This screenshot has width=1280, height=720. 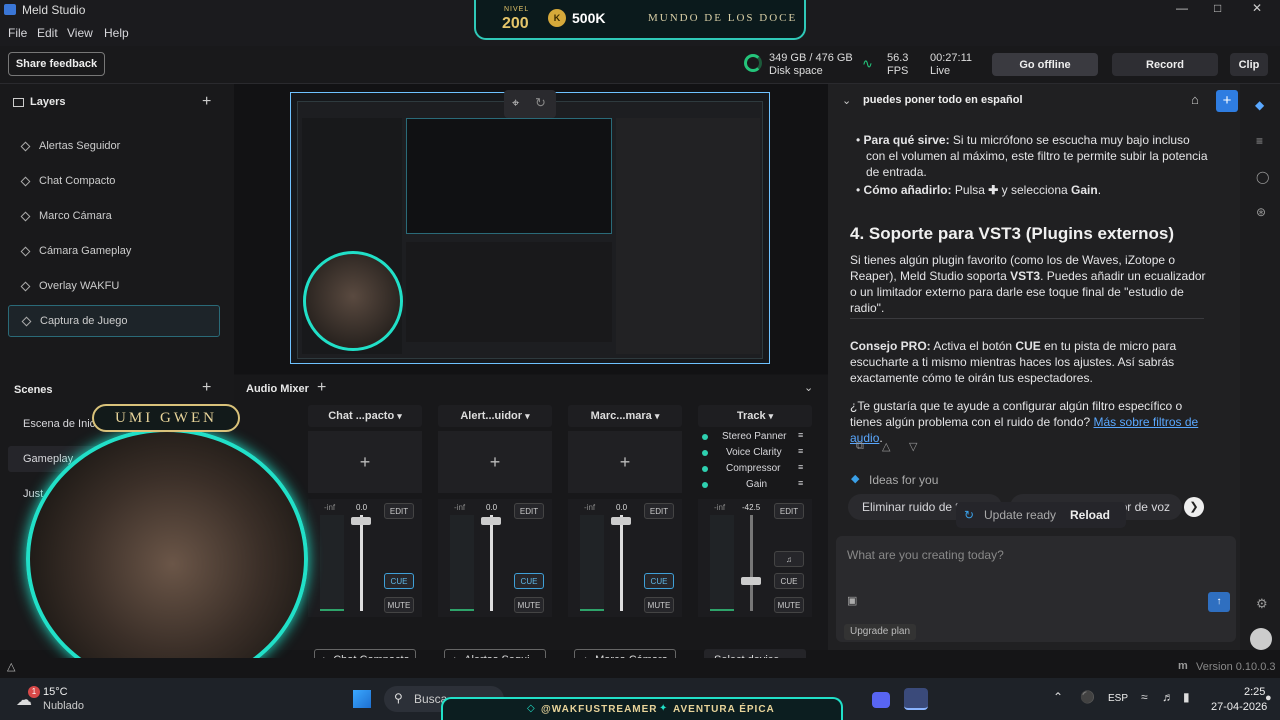 What do you see at coordinates (886, 446) in the screenshot?
I see `thumbs-up-icon: △` at bounding box center [886, 446].